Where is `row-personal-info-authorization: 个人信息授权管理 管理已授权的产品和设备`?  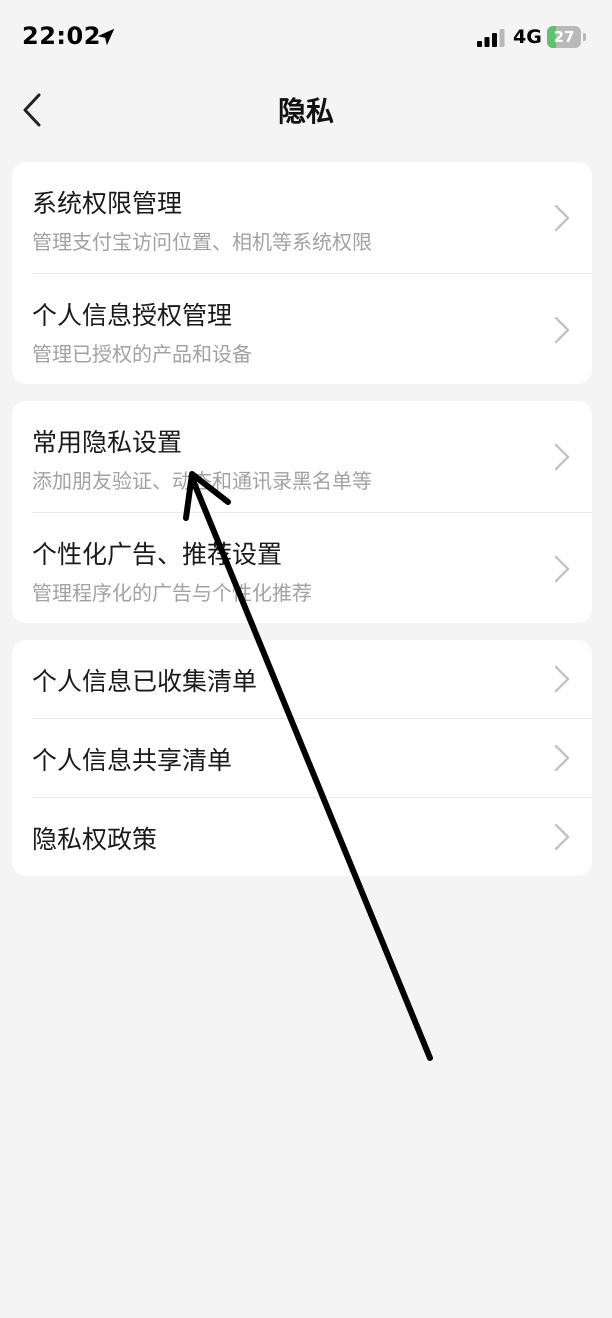 row-personal-info-authorization: 个人信息授权管理 管理已授权的产品和设备 is located at coordinates (312, 329).